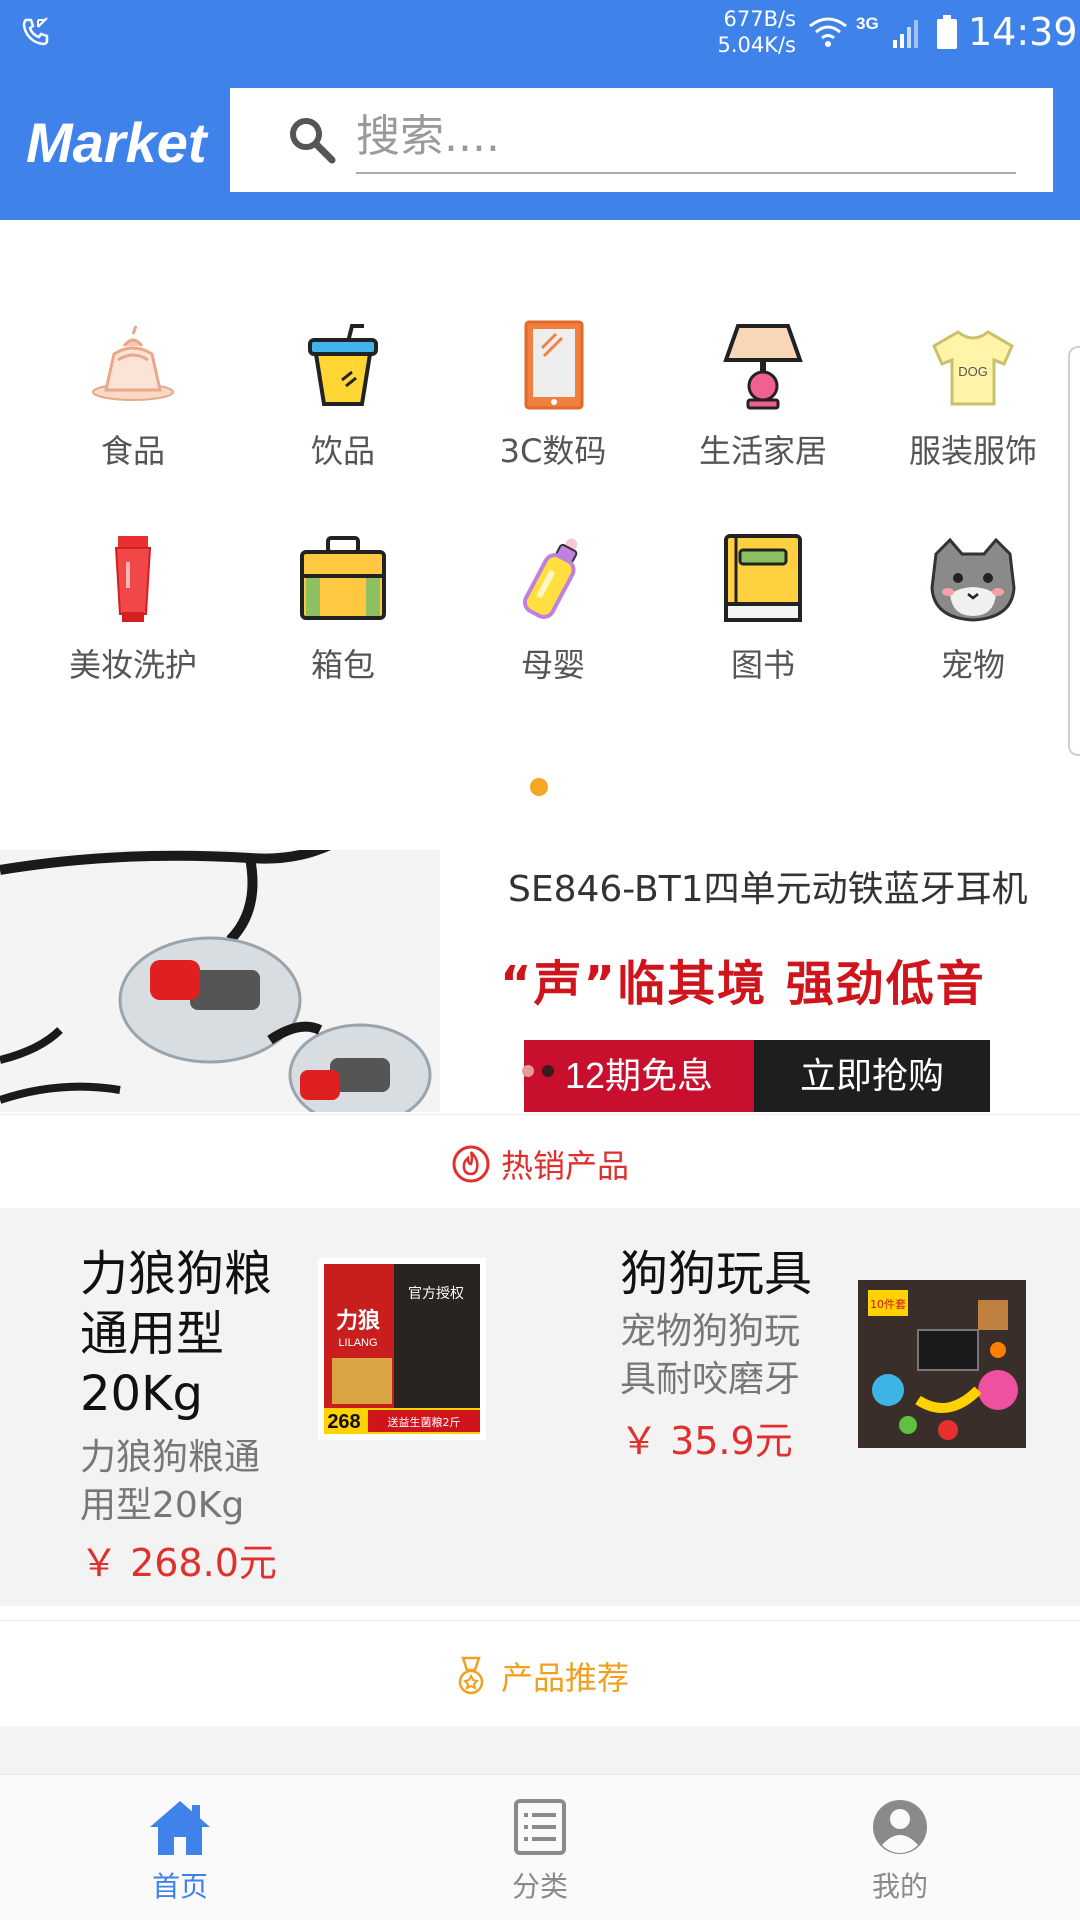 The image size is (1080, 1920). What do you see at coordinates (706, 1441) in the screenshot?
I see `product-price: ￥ 35.9元` at bounding box center [706, 1441].